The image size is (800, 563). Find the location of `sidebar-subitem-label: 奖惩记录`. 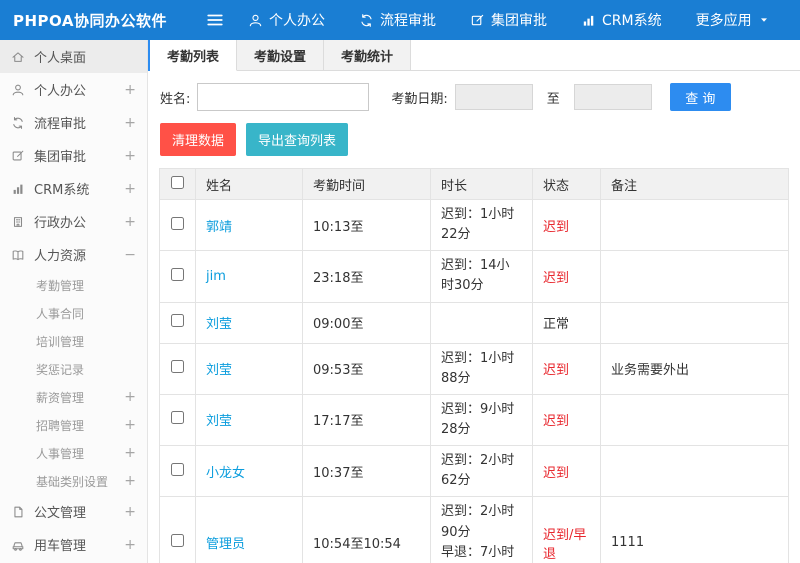

sidebar-subitem-label: 奖惩记录 is located at coordinates (60, 369).